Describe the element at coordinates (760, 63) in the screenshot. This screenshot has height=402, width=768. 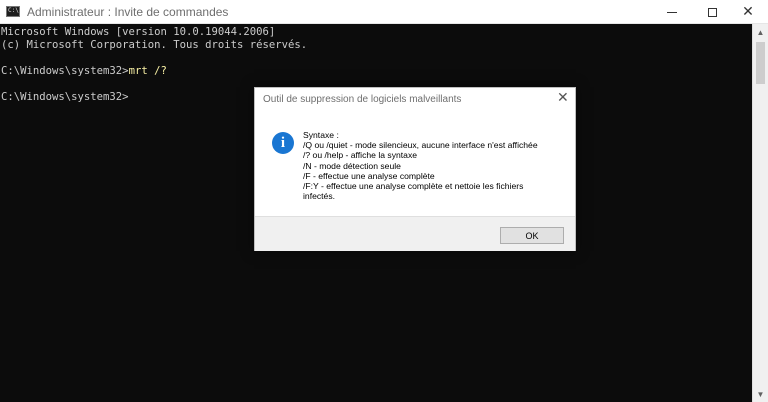
I see `scroll-thumb` at that location.